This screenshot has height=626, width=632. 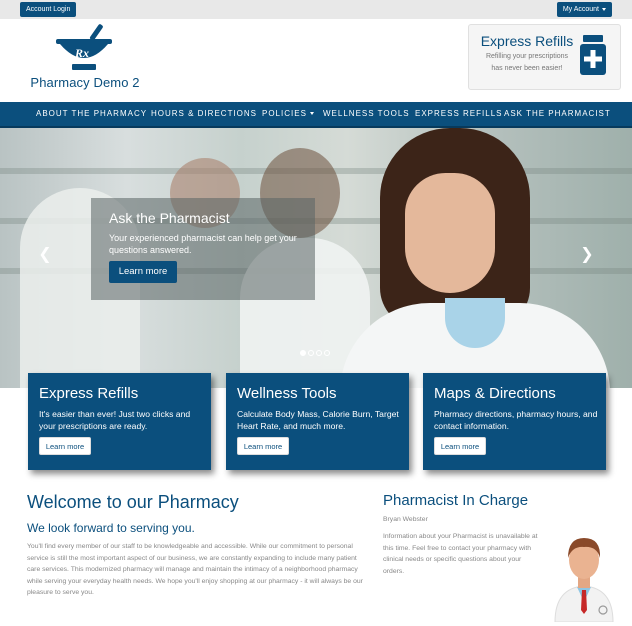 I want to click on nav-wellness: WELLNESS TOOLS, so click(x=366, y=114).